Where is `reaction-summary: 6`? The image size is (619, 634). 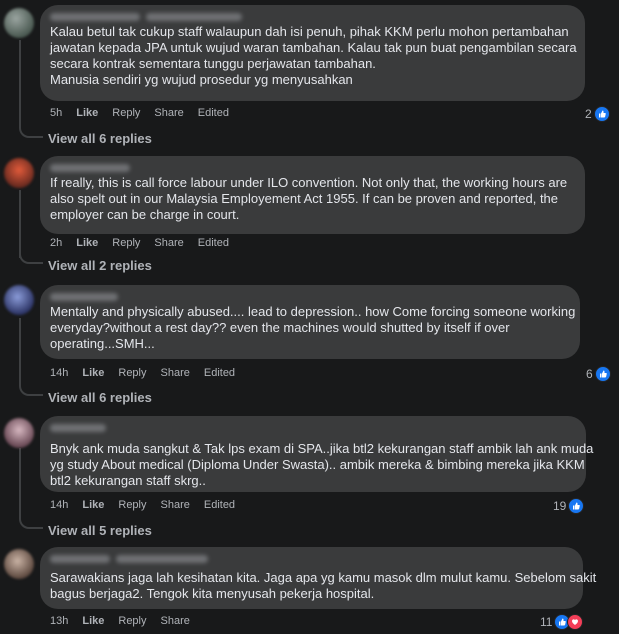 reaction-summary: 6 is located at coordinates (598, 374).